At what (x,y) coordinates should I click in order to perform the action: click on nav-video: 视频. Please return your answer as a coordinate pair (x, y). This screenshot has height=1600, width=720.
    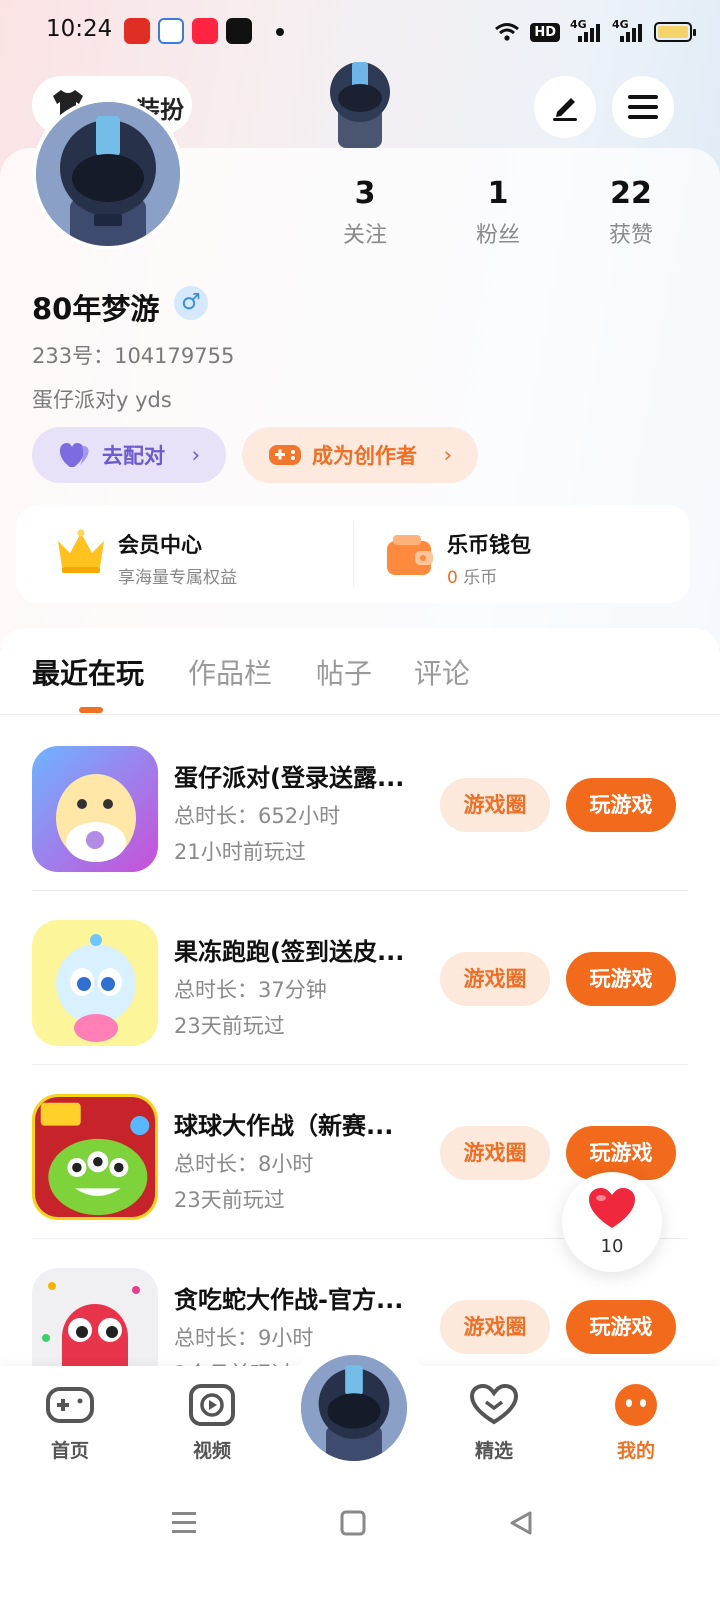
    Looking at the image, I should click on (212, 1421).